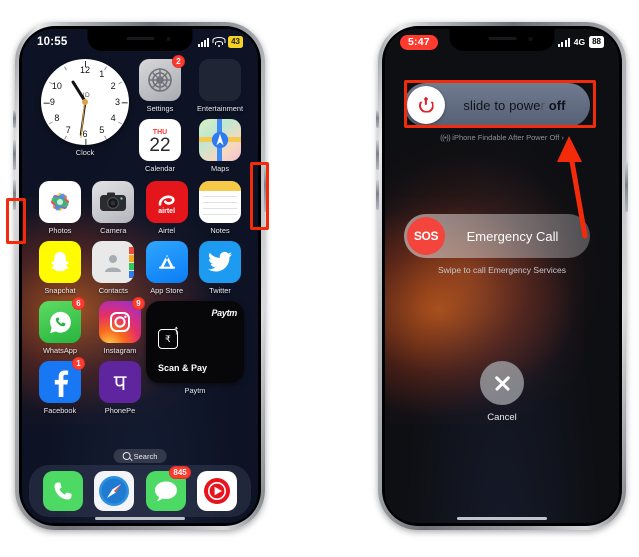  Describe the element at coordinates (377, 155) in the screenshot. I see `right-phone-volume-up-button` at that location.